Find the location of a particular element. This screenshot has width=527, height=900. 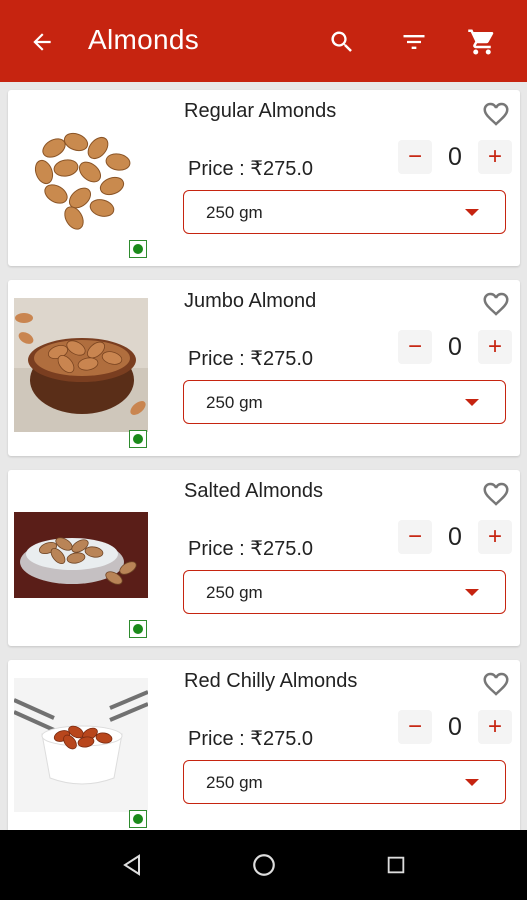

cart-icon is located at coordinates (481, 42).